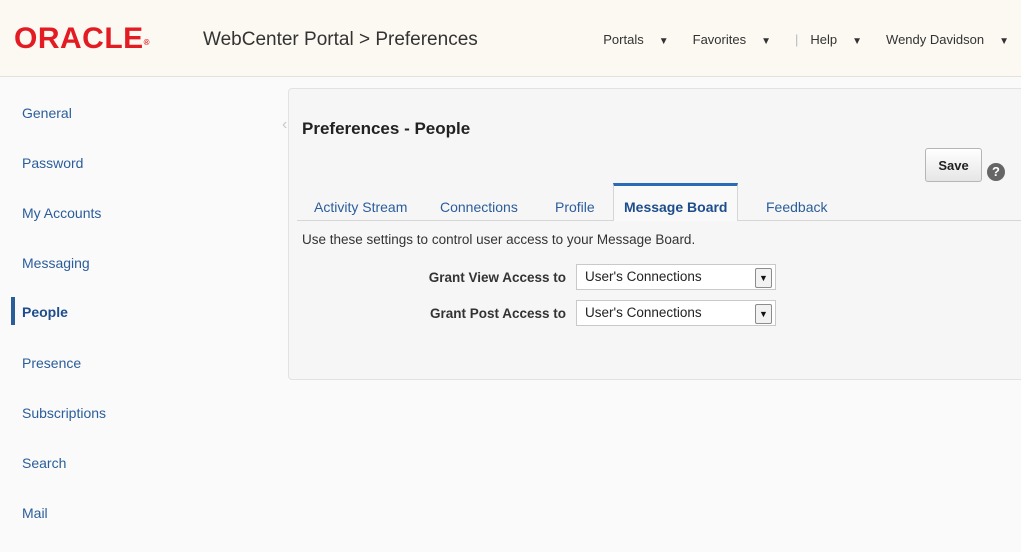 The height and width of the screenshot is (552, 1021). What do you see at coordinates (842, 39) in the screenshot?
I see `nav-help: Help ▼` at bounding box center [842, 39].